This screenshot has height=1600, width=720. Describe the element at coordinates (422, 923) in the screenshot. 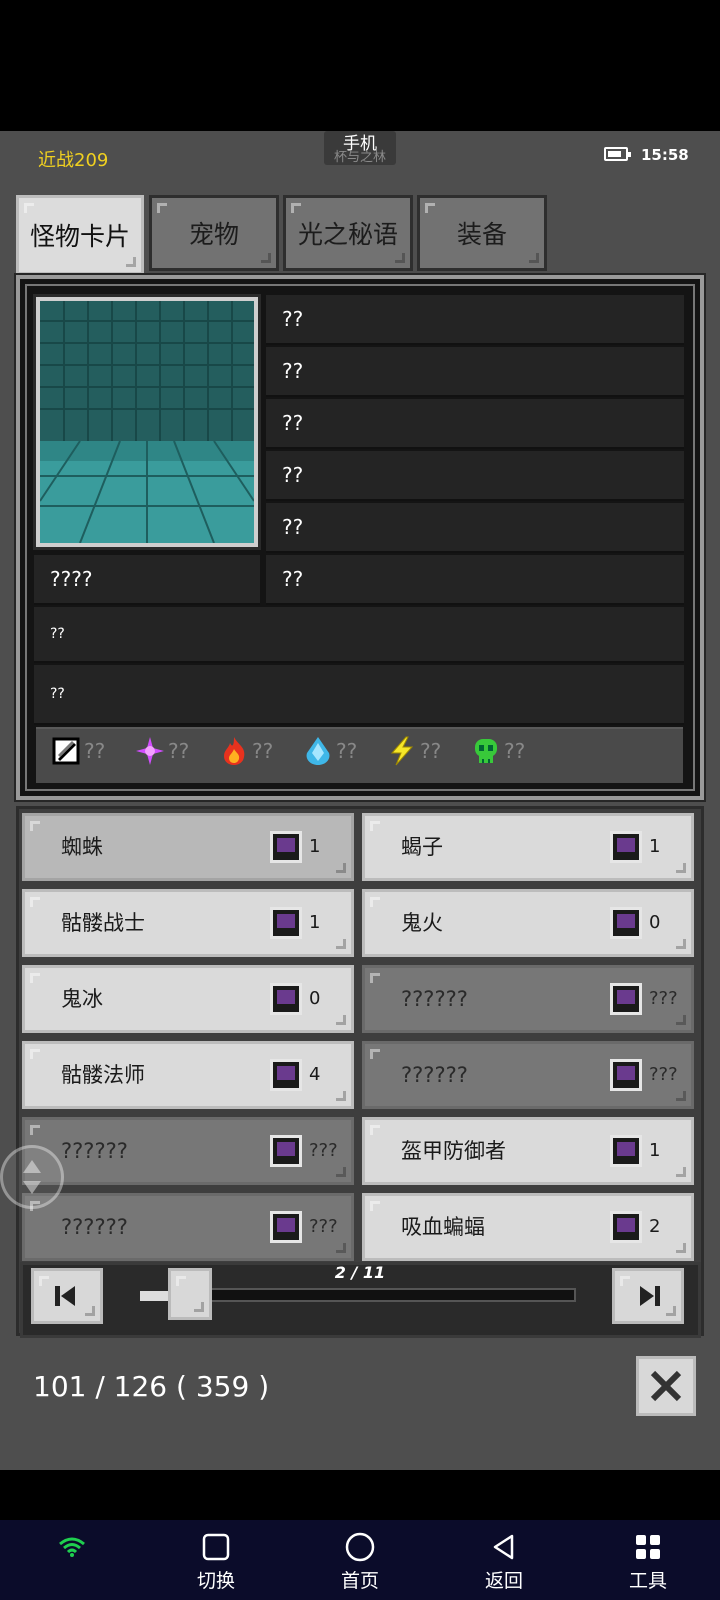

I see `monster-card-name: 鬼火` at that location.